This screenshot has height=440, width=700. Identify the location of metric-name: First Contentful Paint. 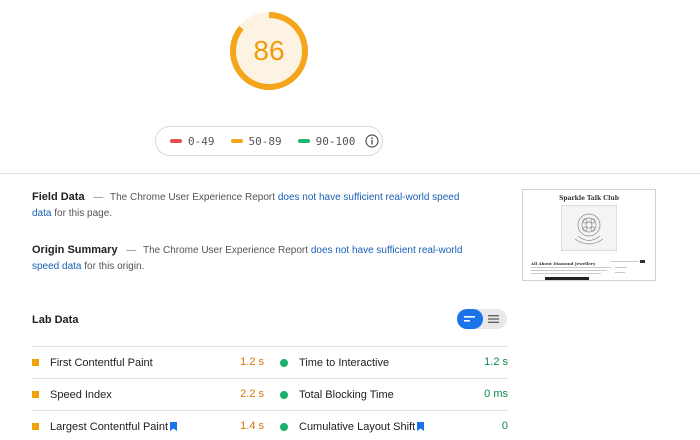
(101, 362).